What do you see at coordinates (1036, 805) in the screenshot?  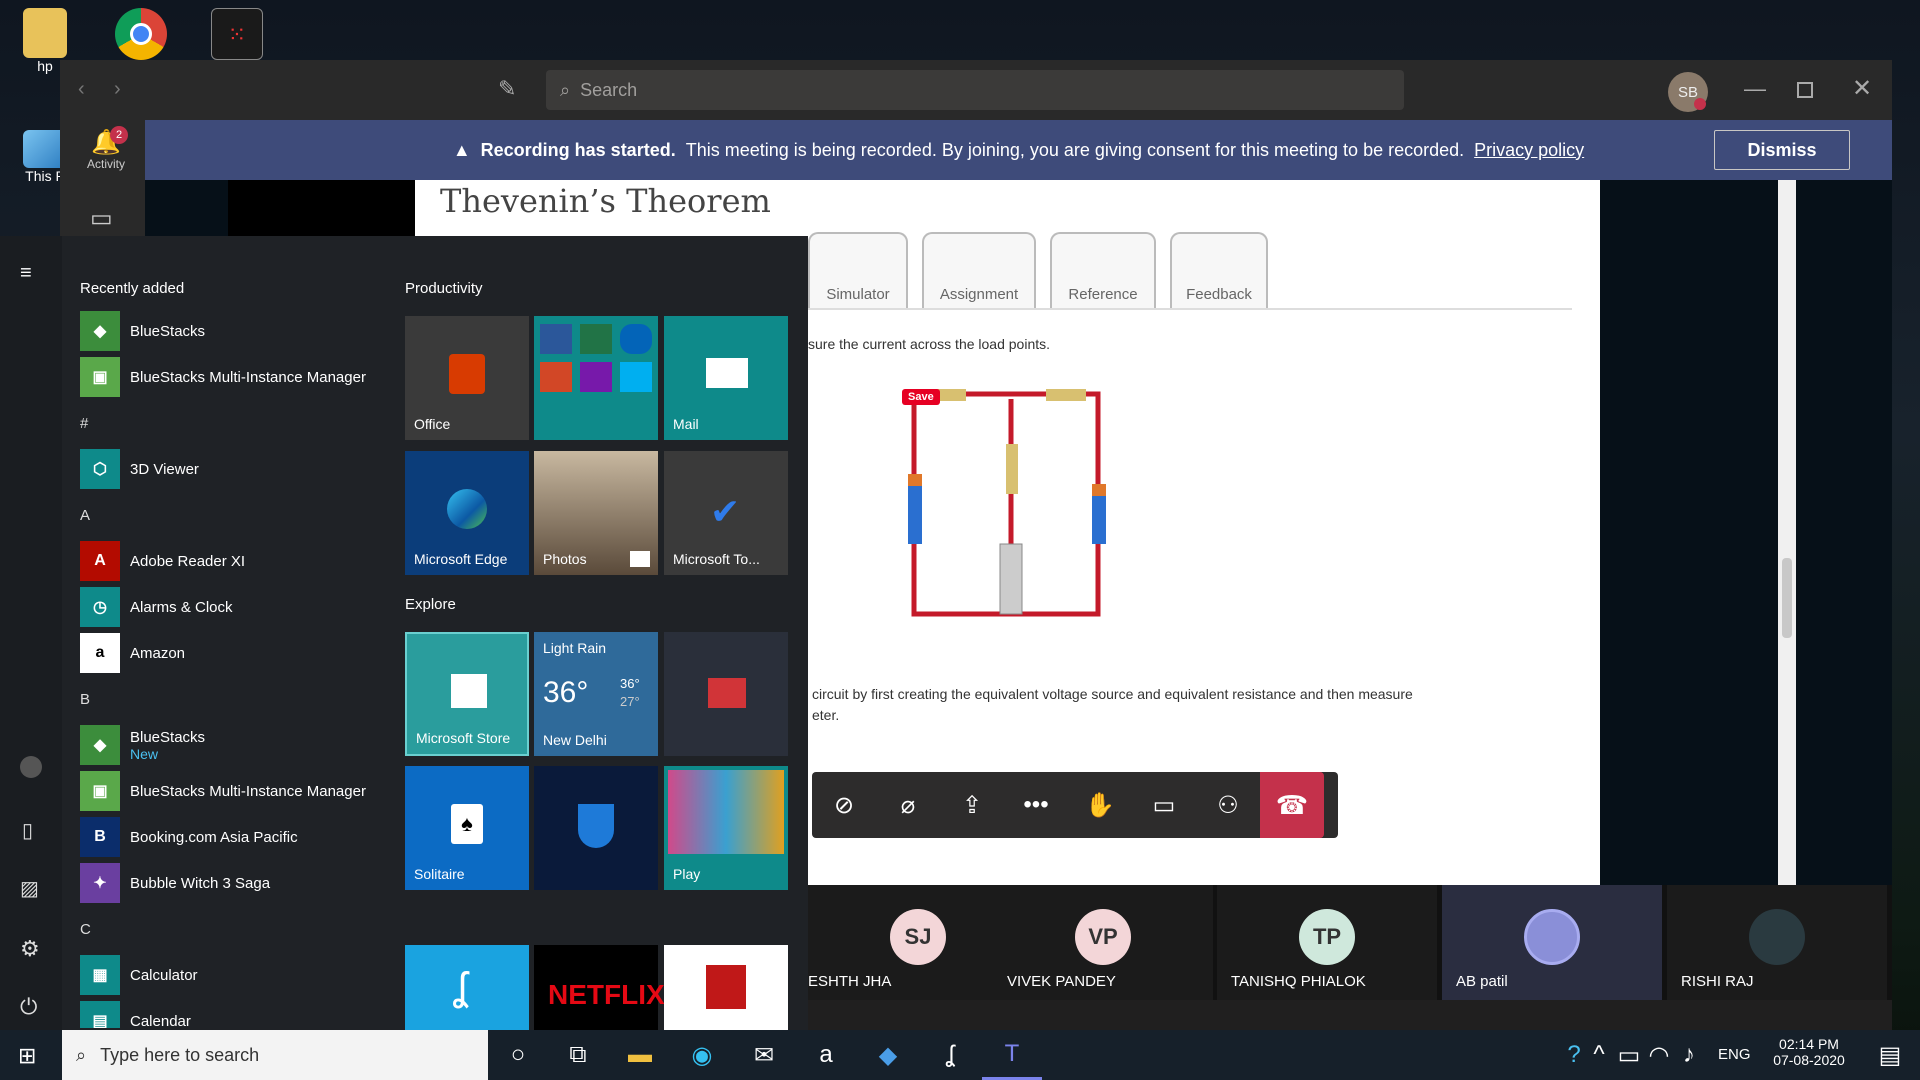 I see `more-actions-icon: •••` at bounding box center [1036, 805].